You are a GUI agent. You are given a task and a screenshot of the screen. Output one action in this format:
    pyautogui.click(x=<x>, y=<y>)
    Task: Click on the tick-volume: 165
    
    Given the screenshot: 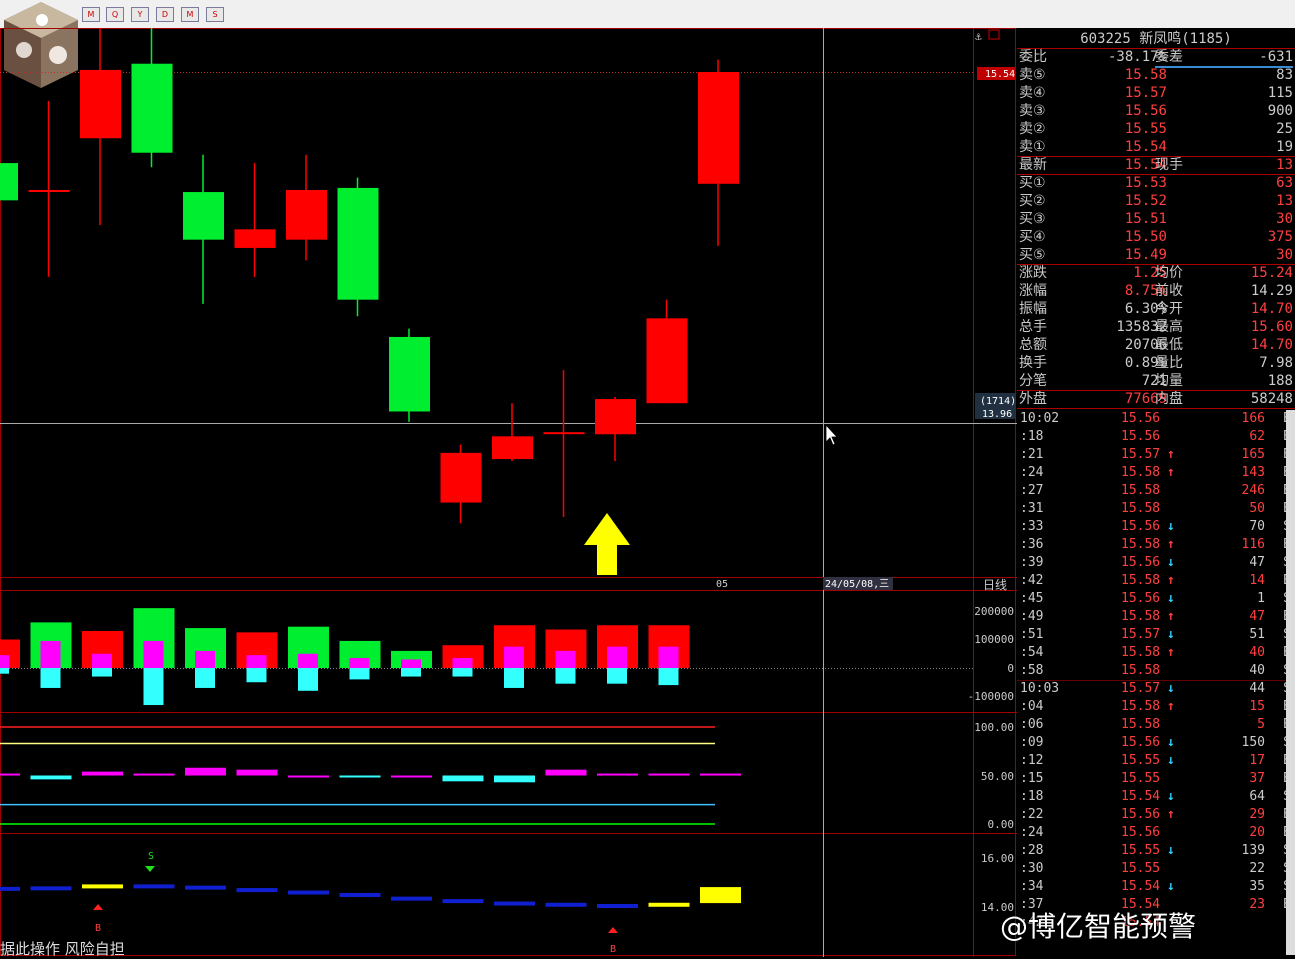 What is the action you would take?
    pyautogui.click(x=1253, y=454)
    